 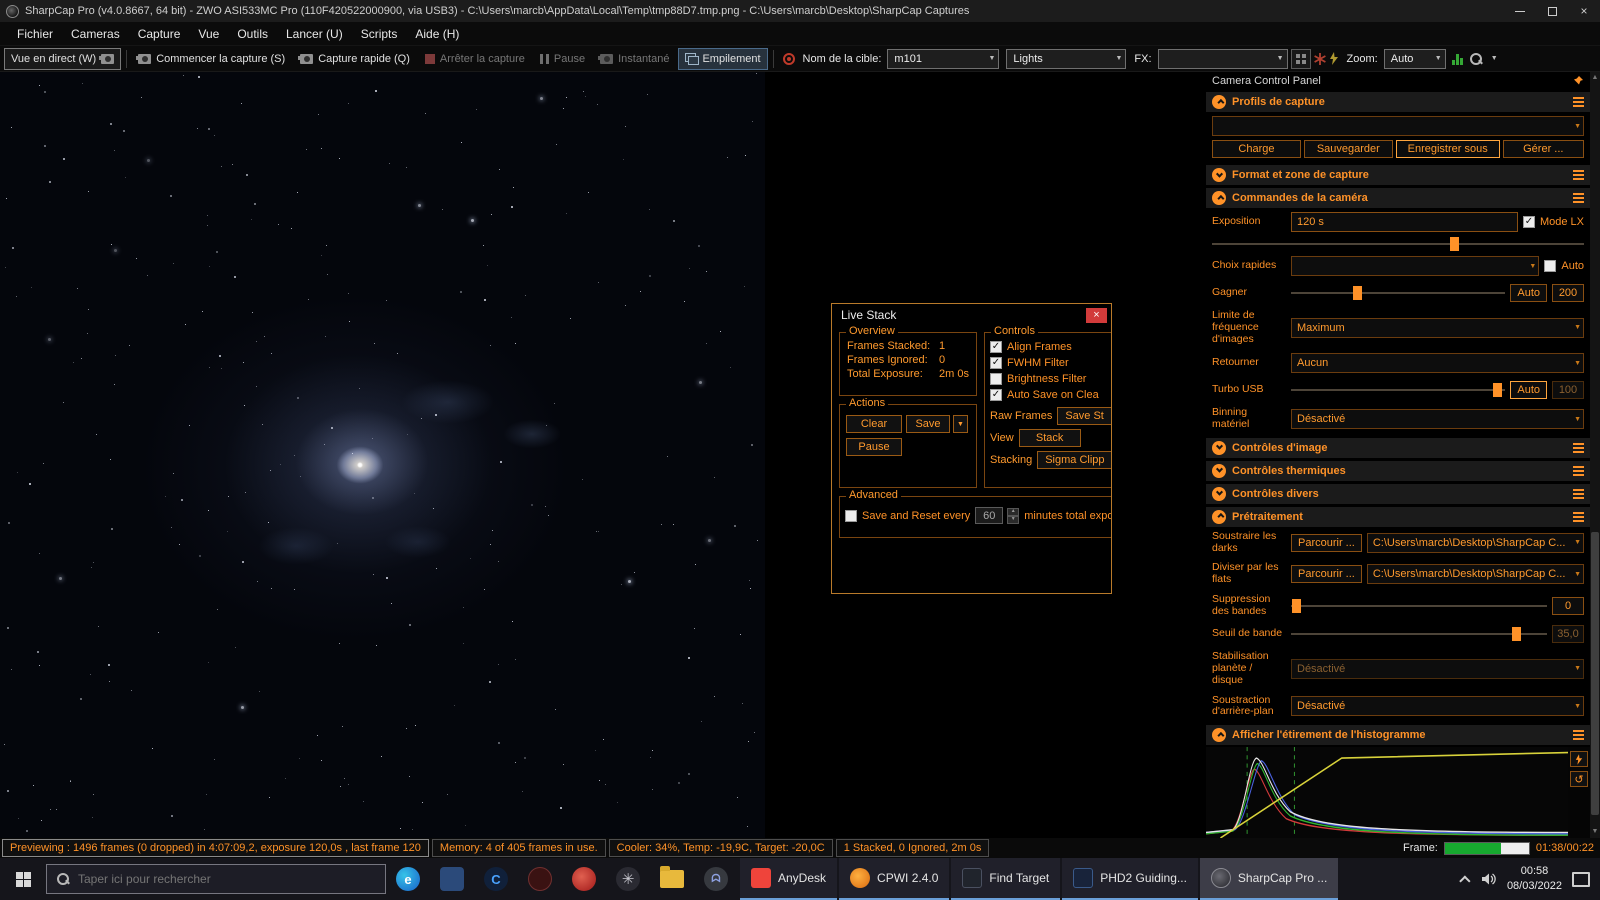 I want to click on taskbar-icon-discord: ᗣ, so click(x=716, y=879).